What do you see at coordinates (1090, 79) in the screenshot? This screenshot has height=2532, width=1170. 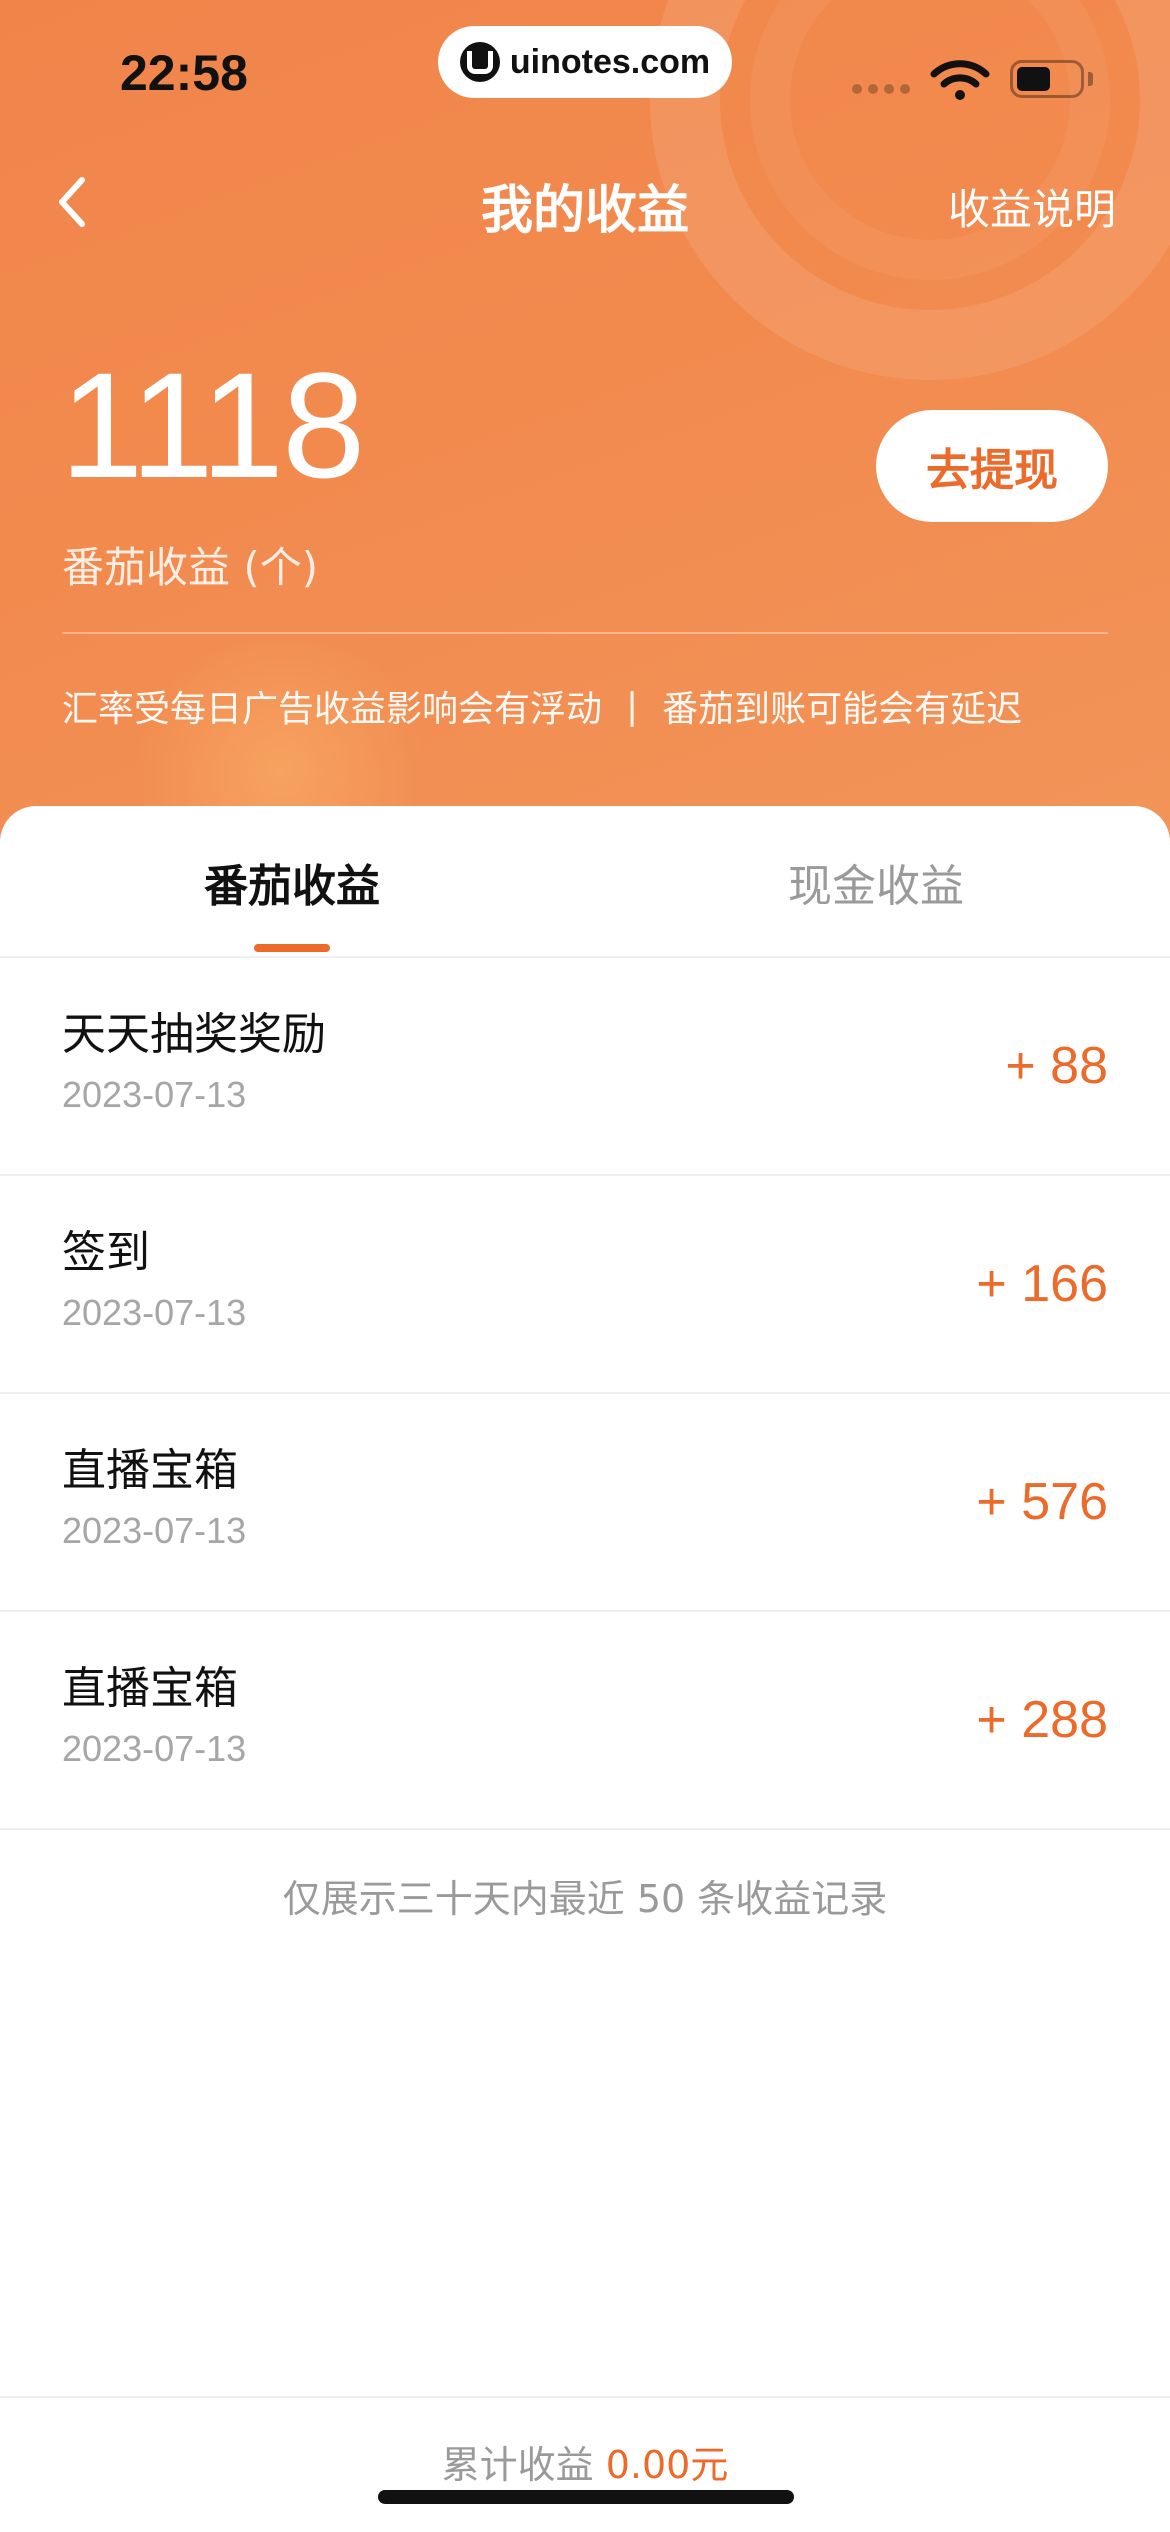 I see `battery-tip` at bounding box center [1090, 79].